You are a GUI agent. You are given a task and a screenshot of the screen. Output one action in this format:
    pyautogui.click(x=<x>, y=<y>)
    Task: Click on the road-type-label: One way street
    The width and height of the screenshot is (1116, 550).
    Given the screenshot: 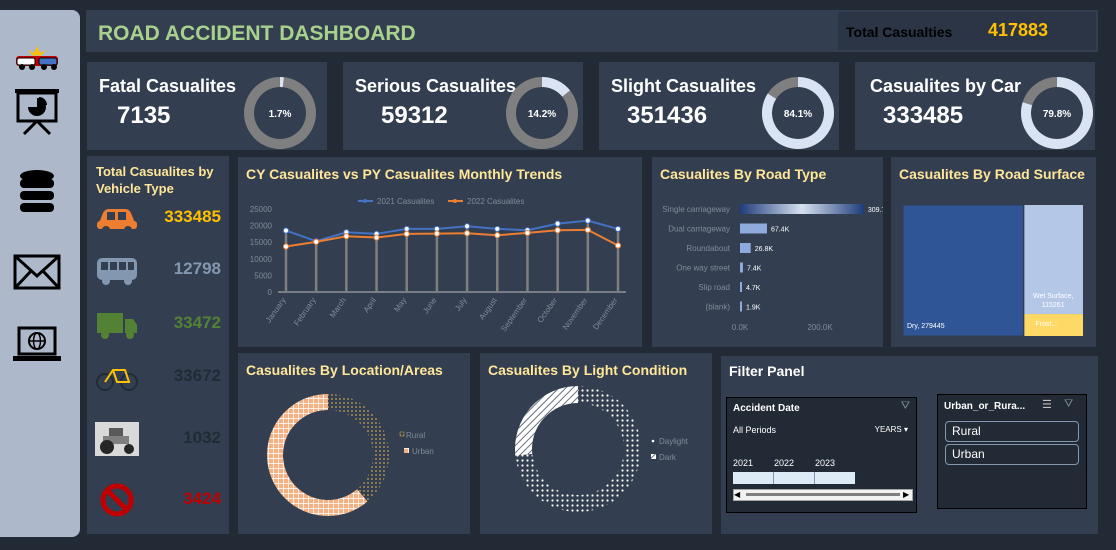 What is the action you would take?
    pyautogui.click(x=703, y=268)
    